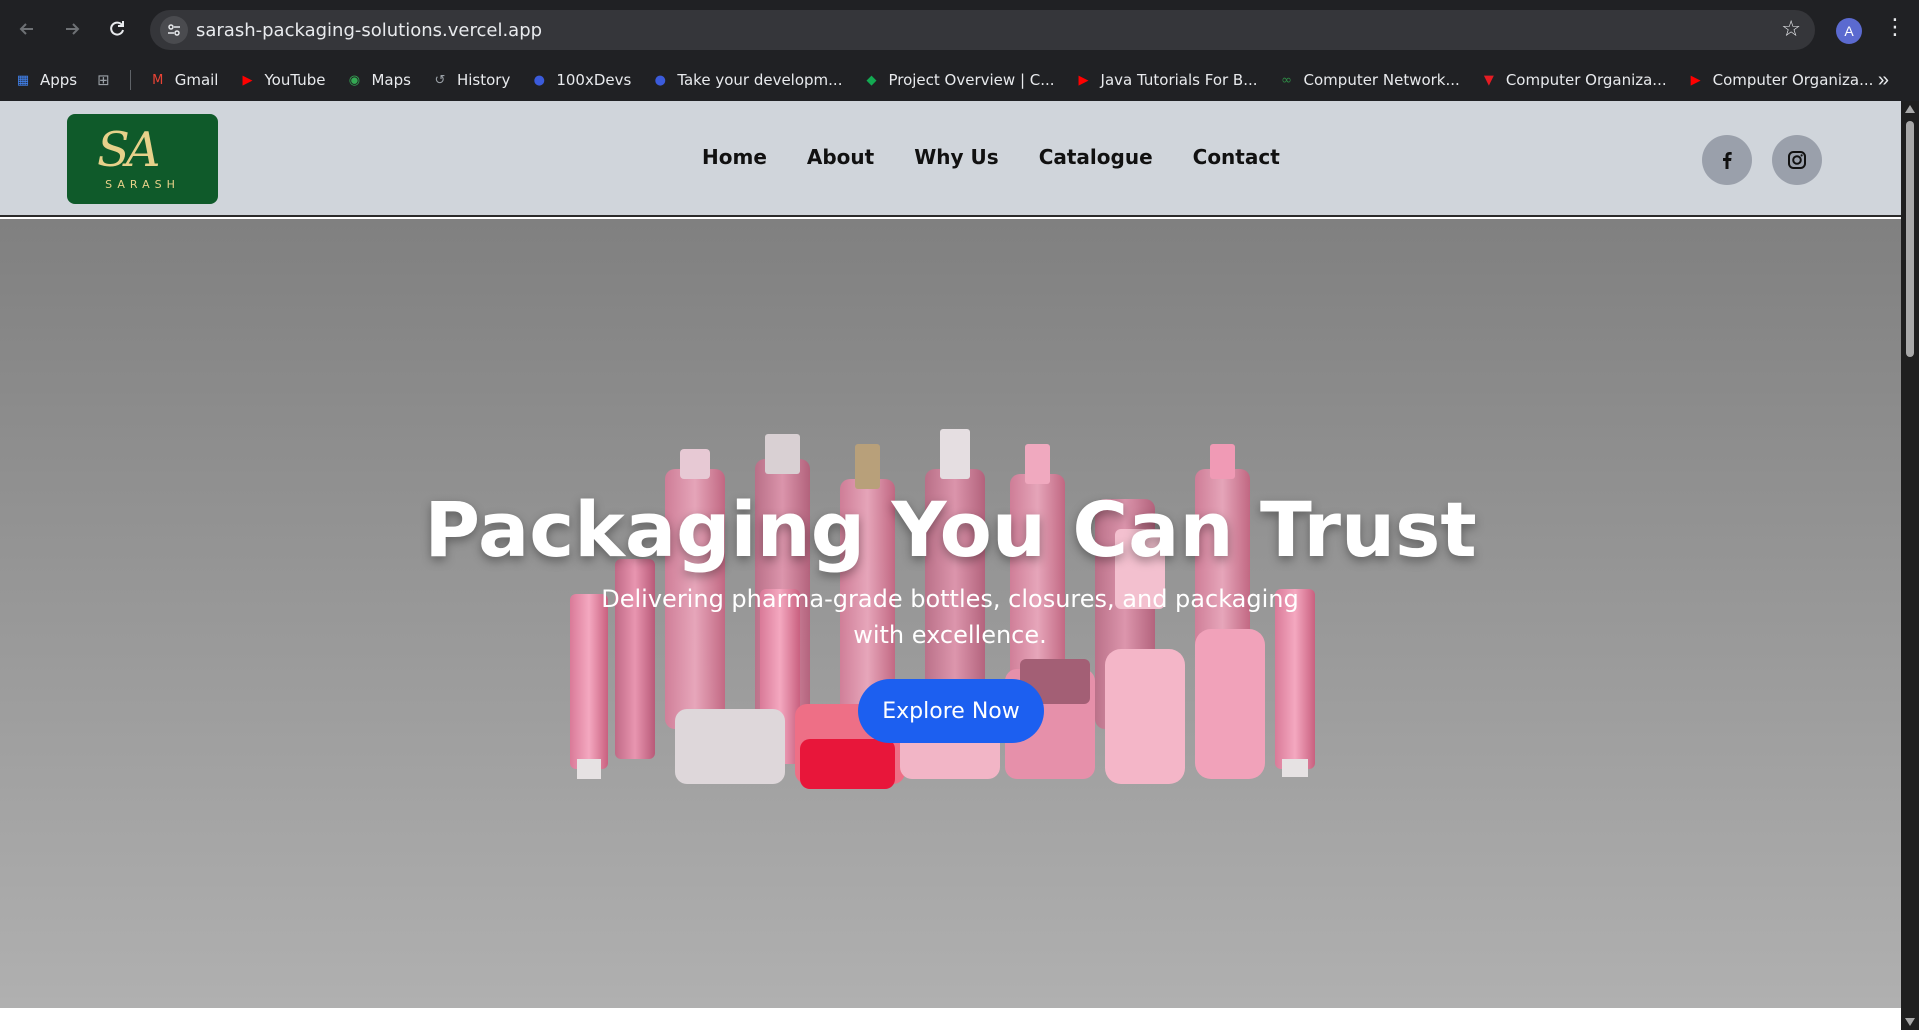 The image size is (1919, 1030). What do you see at coordinates (1236, 157) in the screenshot?
I see `nav-contact: Contact` at bounding box center [1236, 157].